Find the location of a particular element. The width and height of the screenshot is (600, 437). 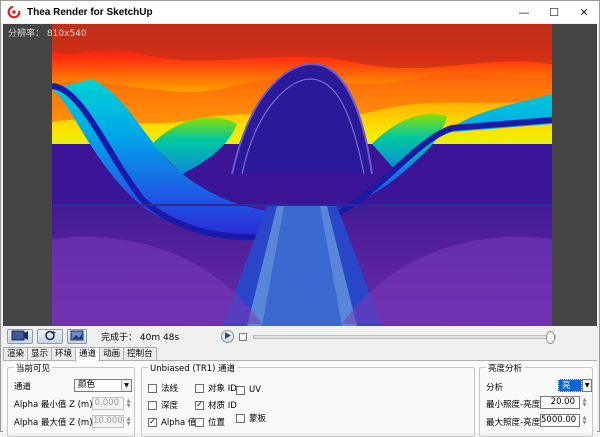

render-frame-icon is located at coordinates (20, 337).